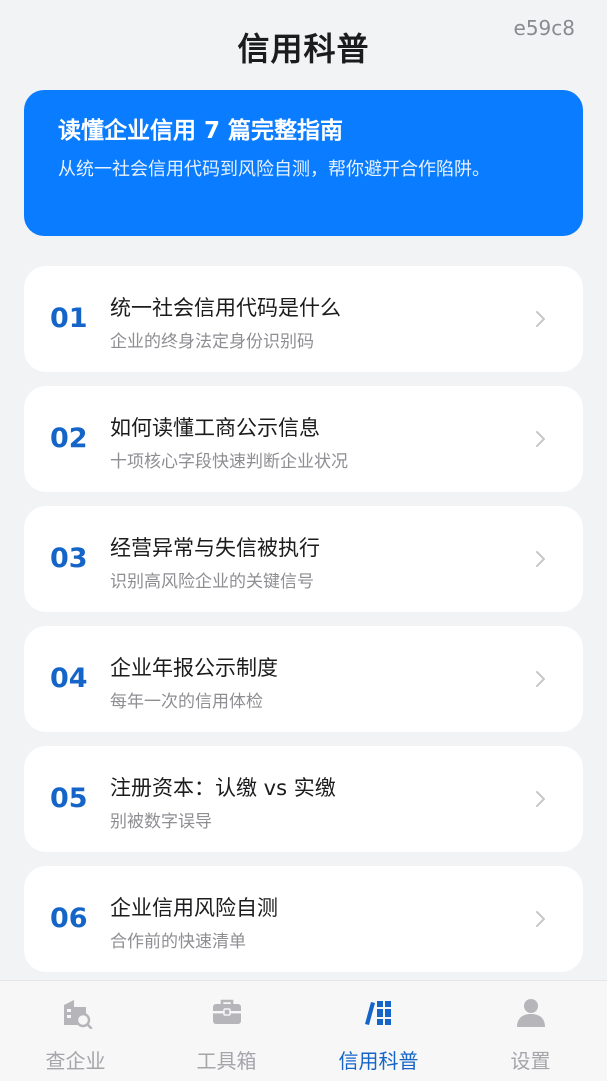 The image size is (607, 1081). Describe the element at coordinates (186, 702) in the screenshot. I see `article-subtitle: 每年一次的信用体检` at that location.